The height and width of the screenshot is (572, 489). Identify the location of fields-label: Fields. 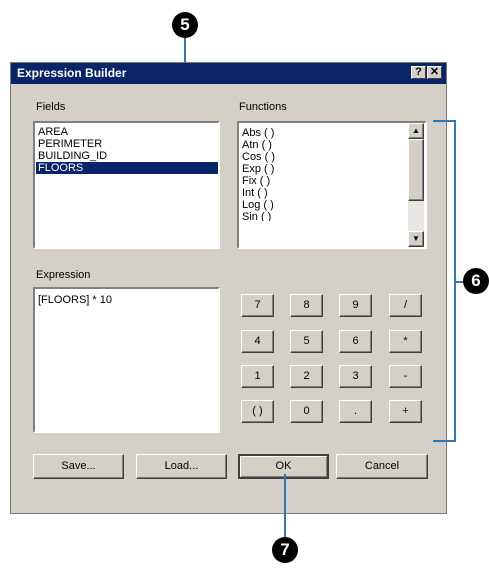
(51, 107).